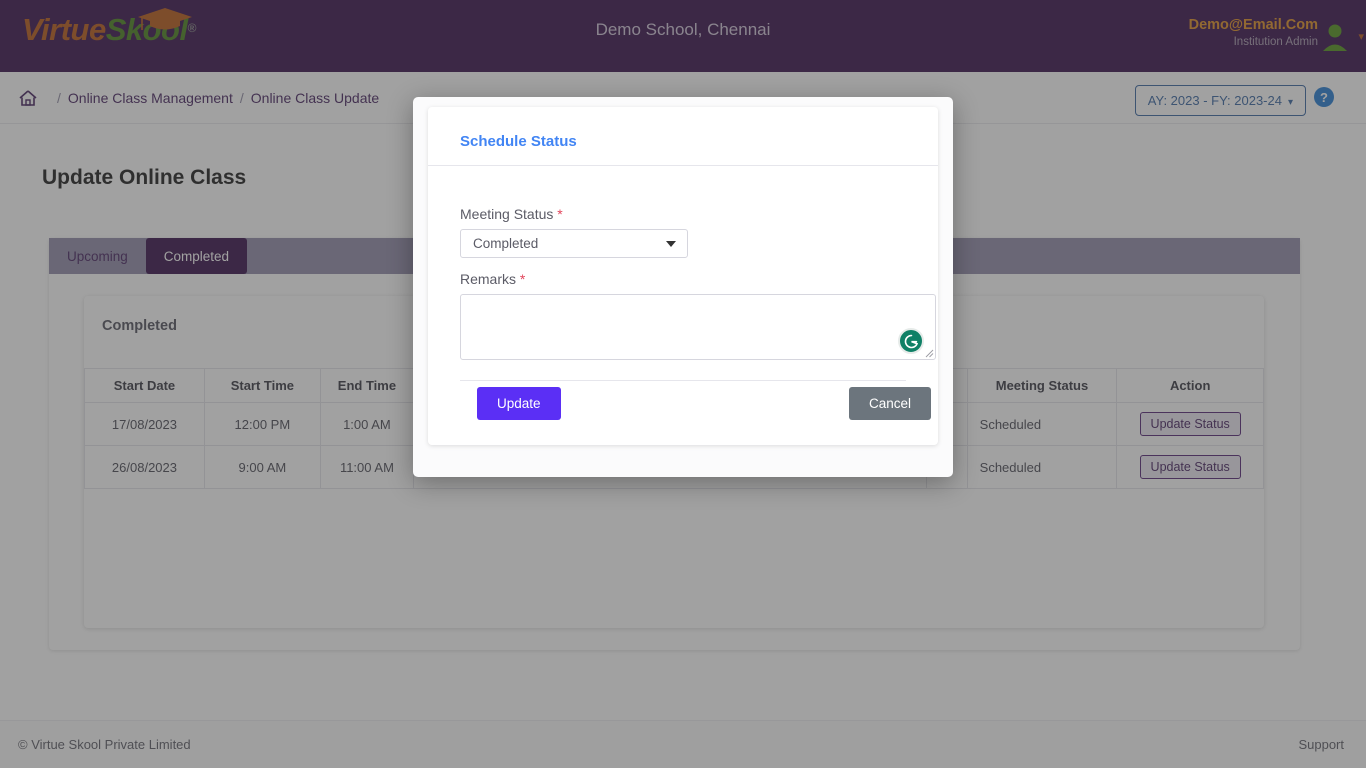  What do you see at coordinates (518, 141) in the screenshot?
I see `modal-title: Schedule Status` at bounding box center [518, 141].